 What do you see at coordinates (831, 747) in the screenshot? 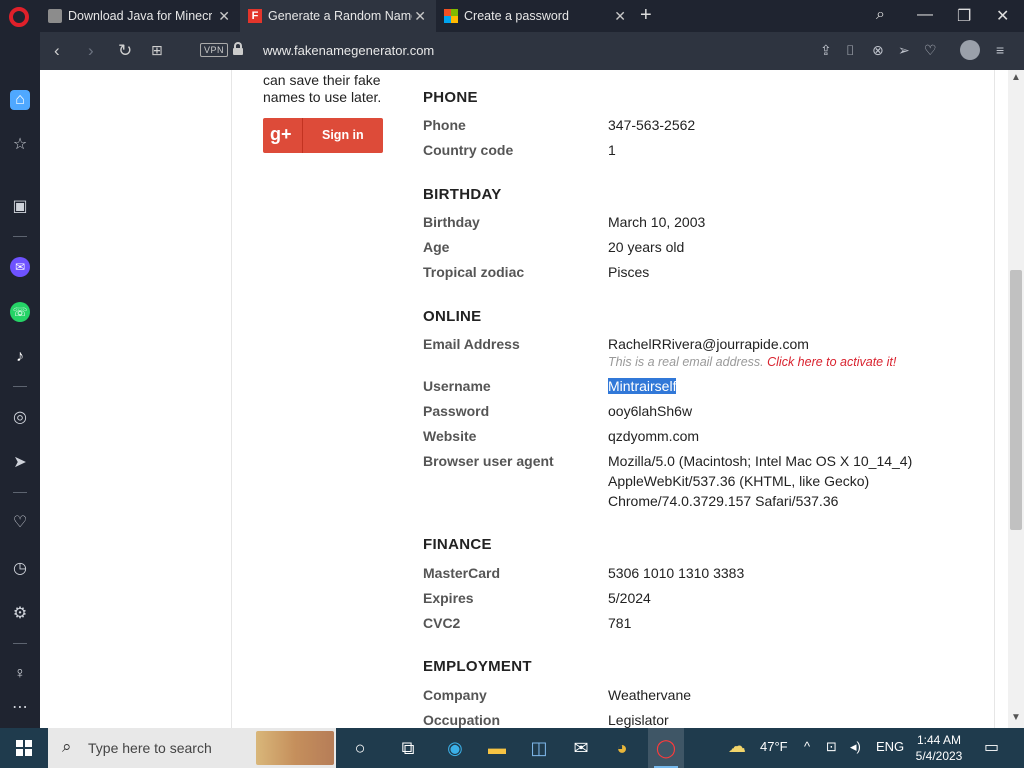
I see `network-icon: ⊡` at bounding box center [831, 747].